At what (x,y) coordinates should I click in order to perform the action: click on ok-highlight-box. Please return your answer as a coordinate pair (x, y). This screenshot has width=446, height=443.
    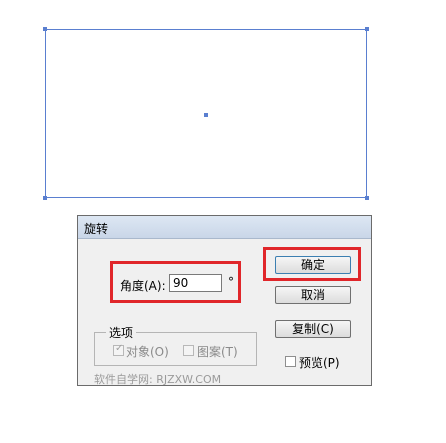
    Looking at the image, I should click on (312, 264).